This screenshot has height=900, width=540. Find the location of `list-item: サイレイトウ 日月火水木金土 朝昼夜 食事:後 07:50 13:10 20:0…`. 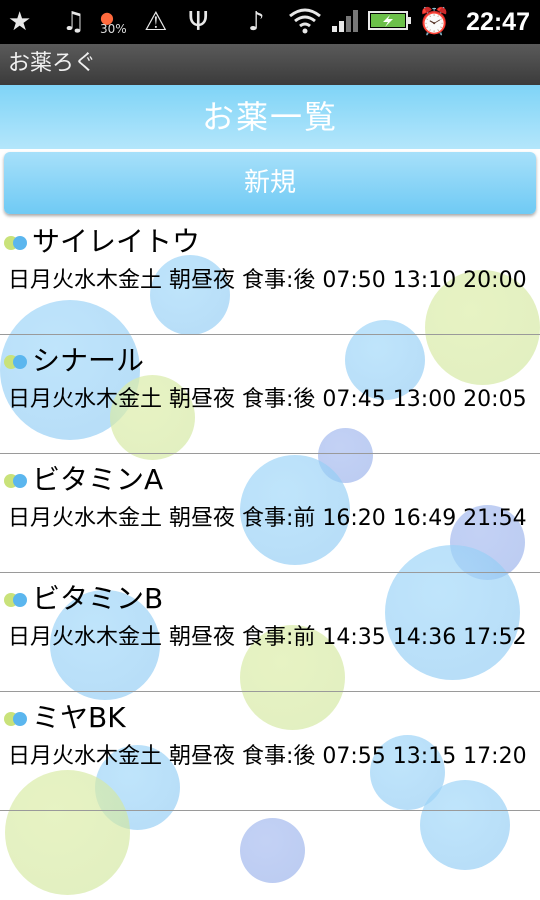

list-item: サイレイトウ 日月火水木金土 朝昼夜 食事:後 07:50 13:10 20:0… is located at coordinates (270, 275).